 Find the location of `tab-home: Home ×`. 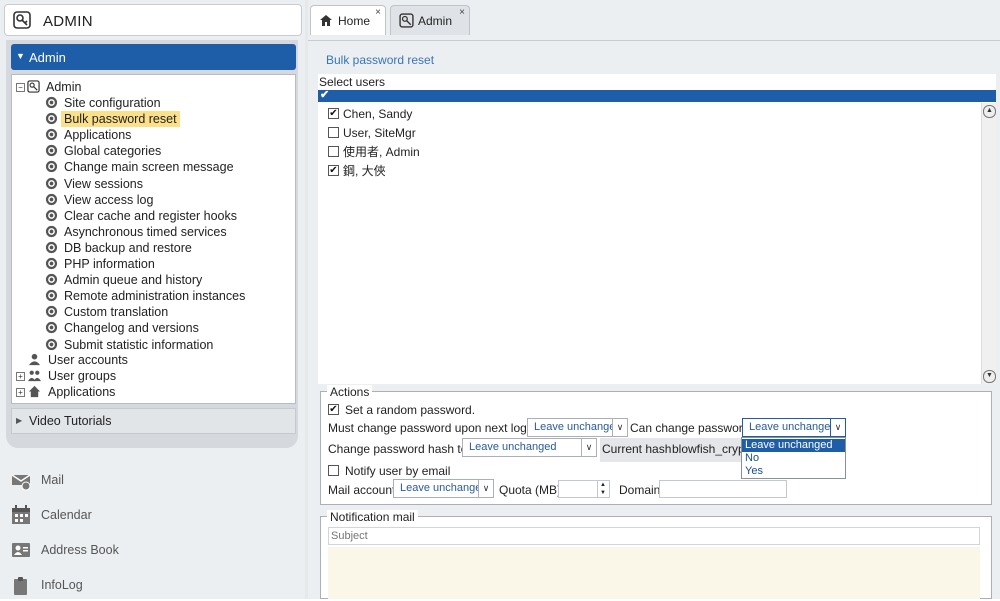

tab-home: Home × is located at coordinates (348, 20).